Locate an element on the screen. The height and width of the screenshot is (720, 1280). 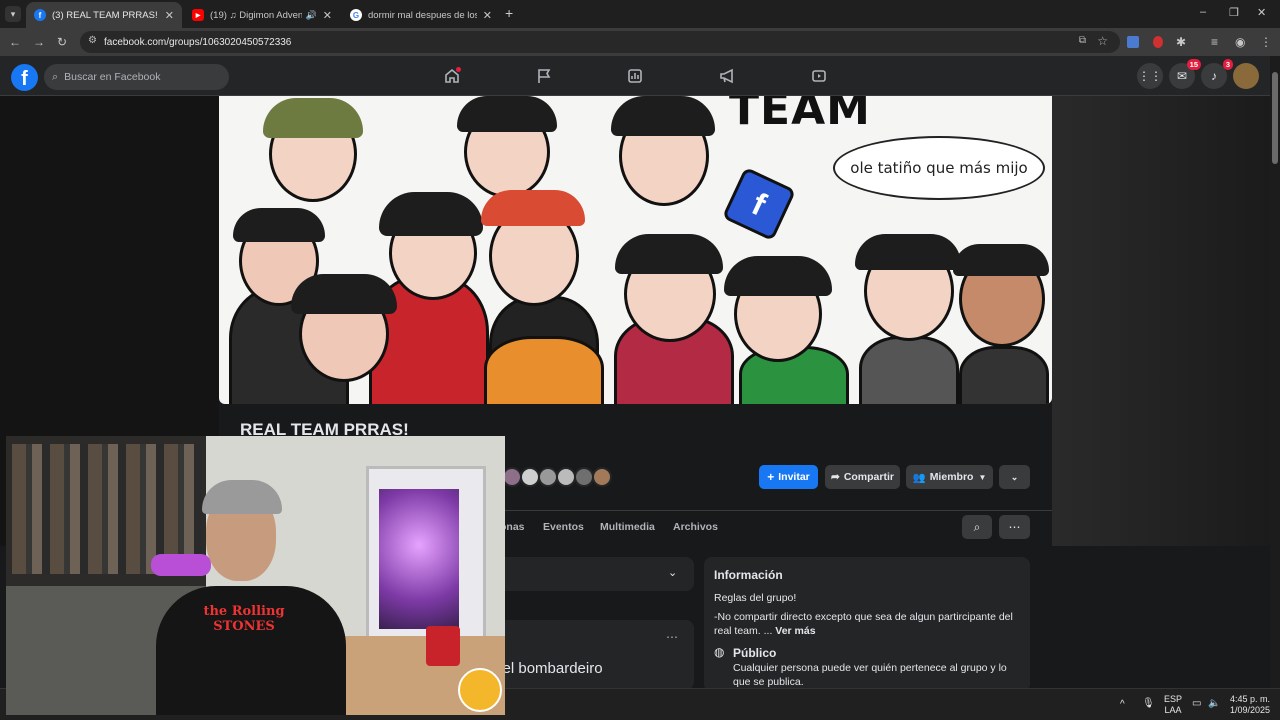
messenger-icon: ✉ 15 is located at coordinates (1185, 74).